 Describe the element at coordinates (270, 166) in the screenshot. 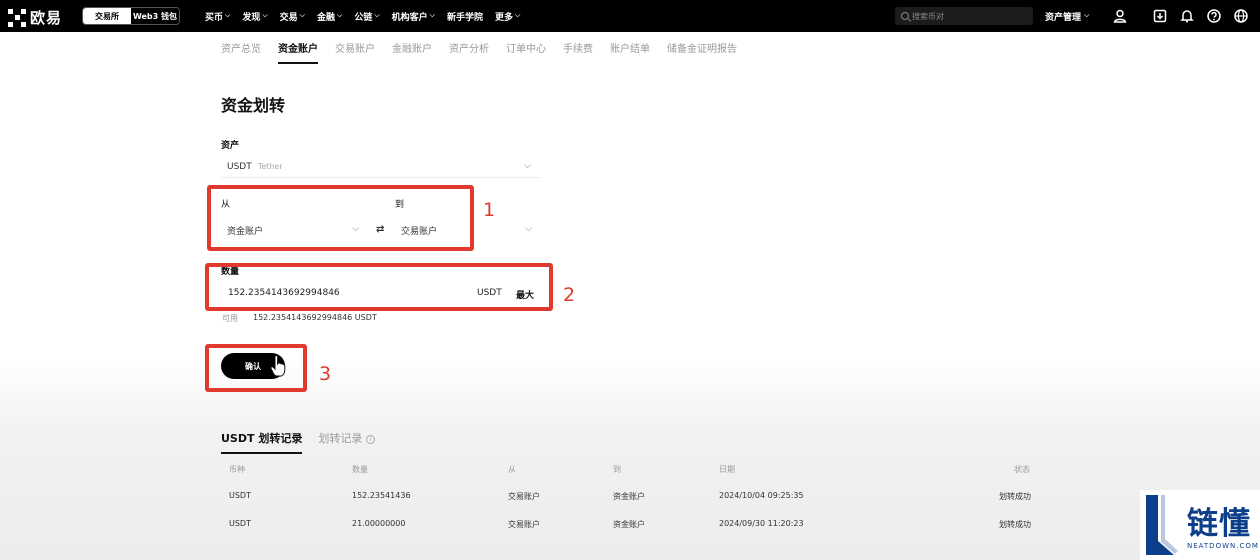

I see `asset-name: Tether` at that location.